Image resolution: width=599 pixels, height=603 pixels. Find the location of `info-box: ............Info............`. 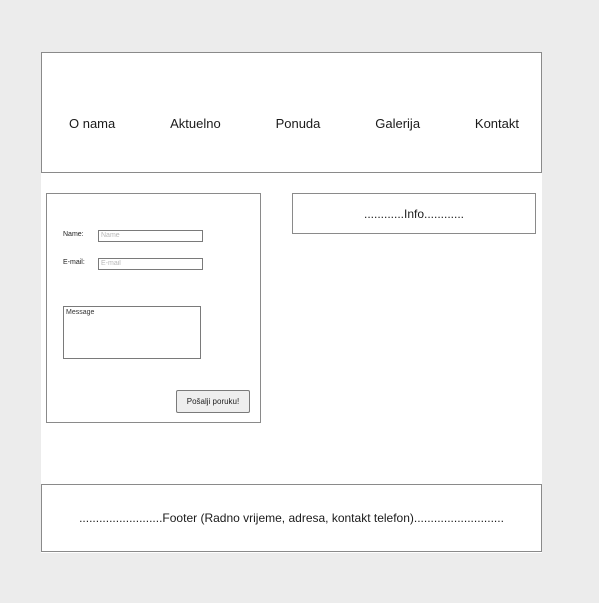

info-box: ............Info............ is located at coordinates (414, 213).